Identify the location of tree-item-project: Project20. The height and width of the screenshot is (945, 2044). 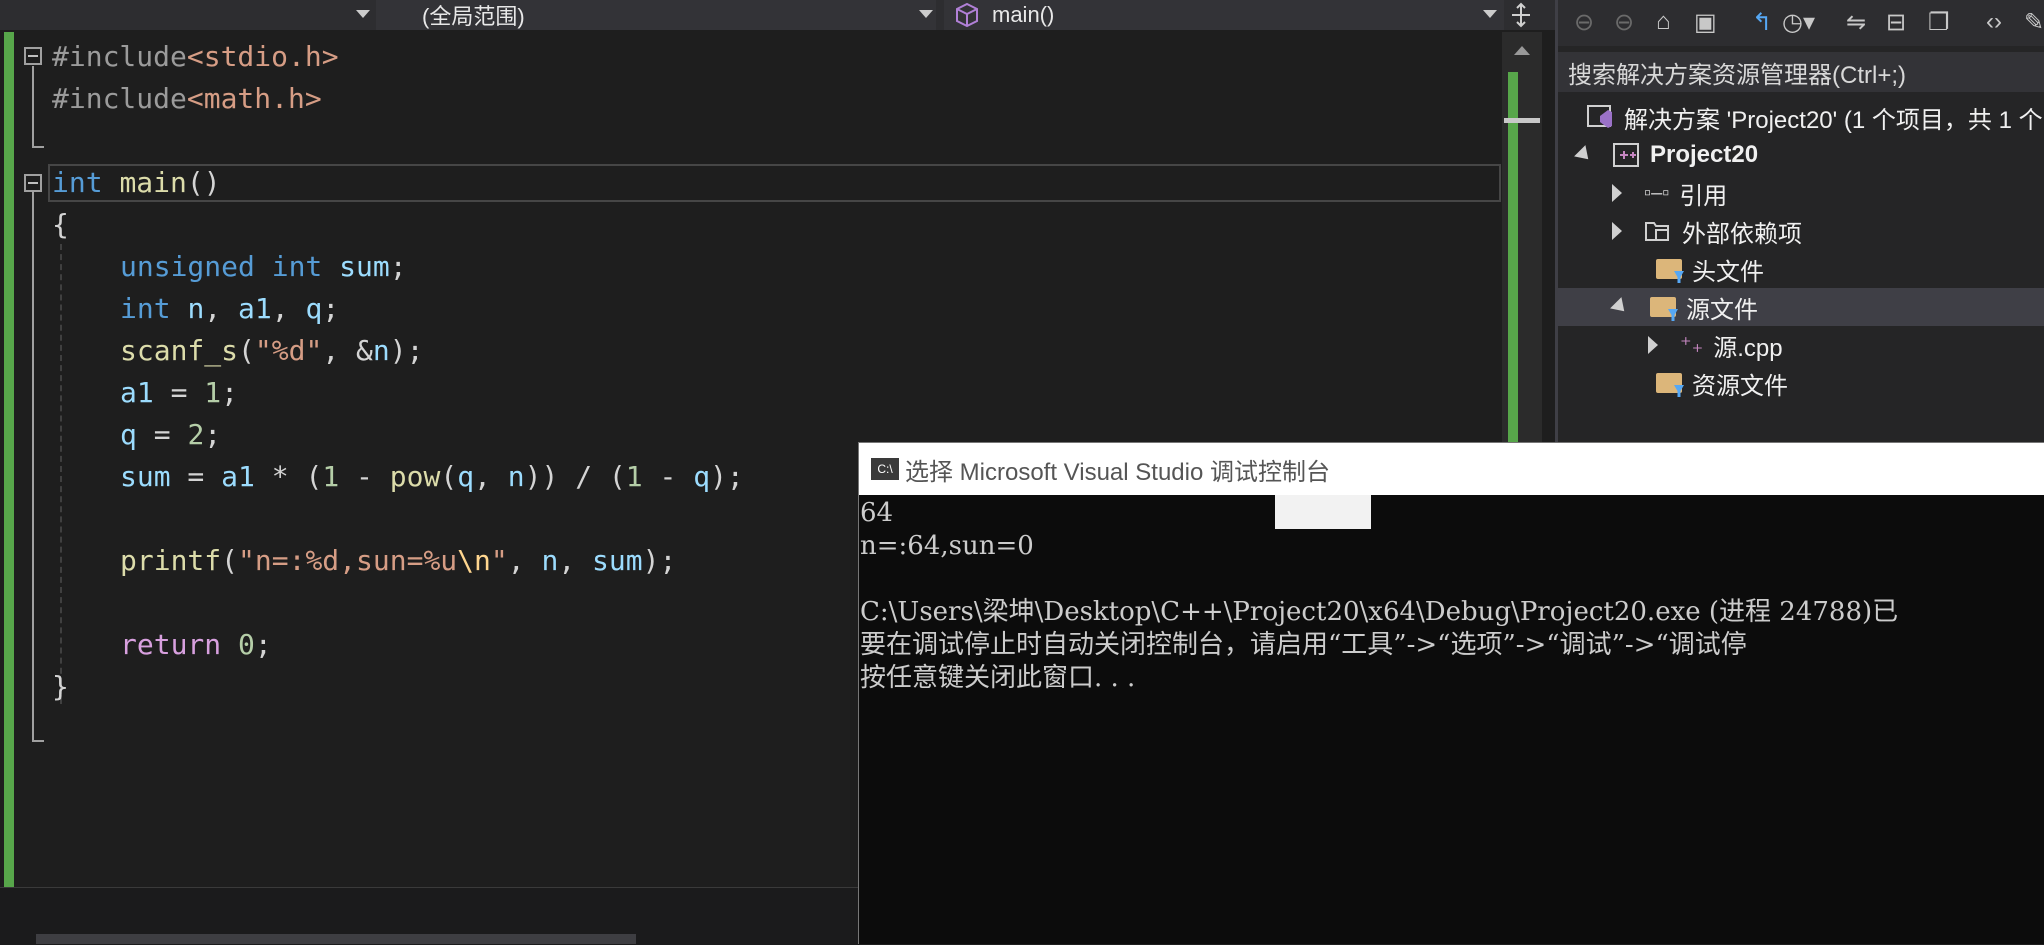
(1666, 155).